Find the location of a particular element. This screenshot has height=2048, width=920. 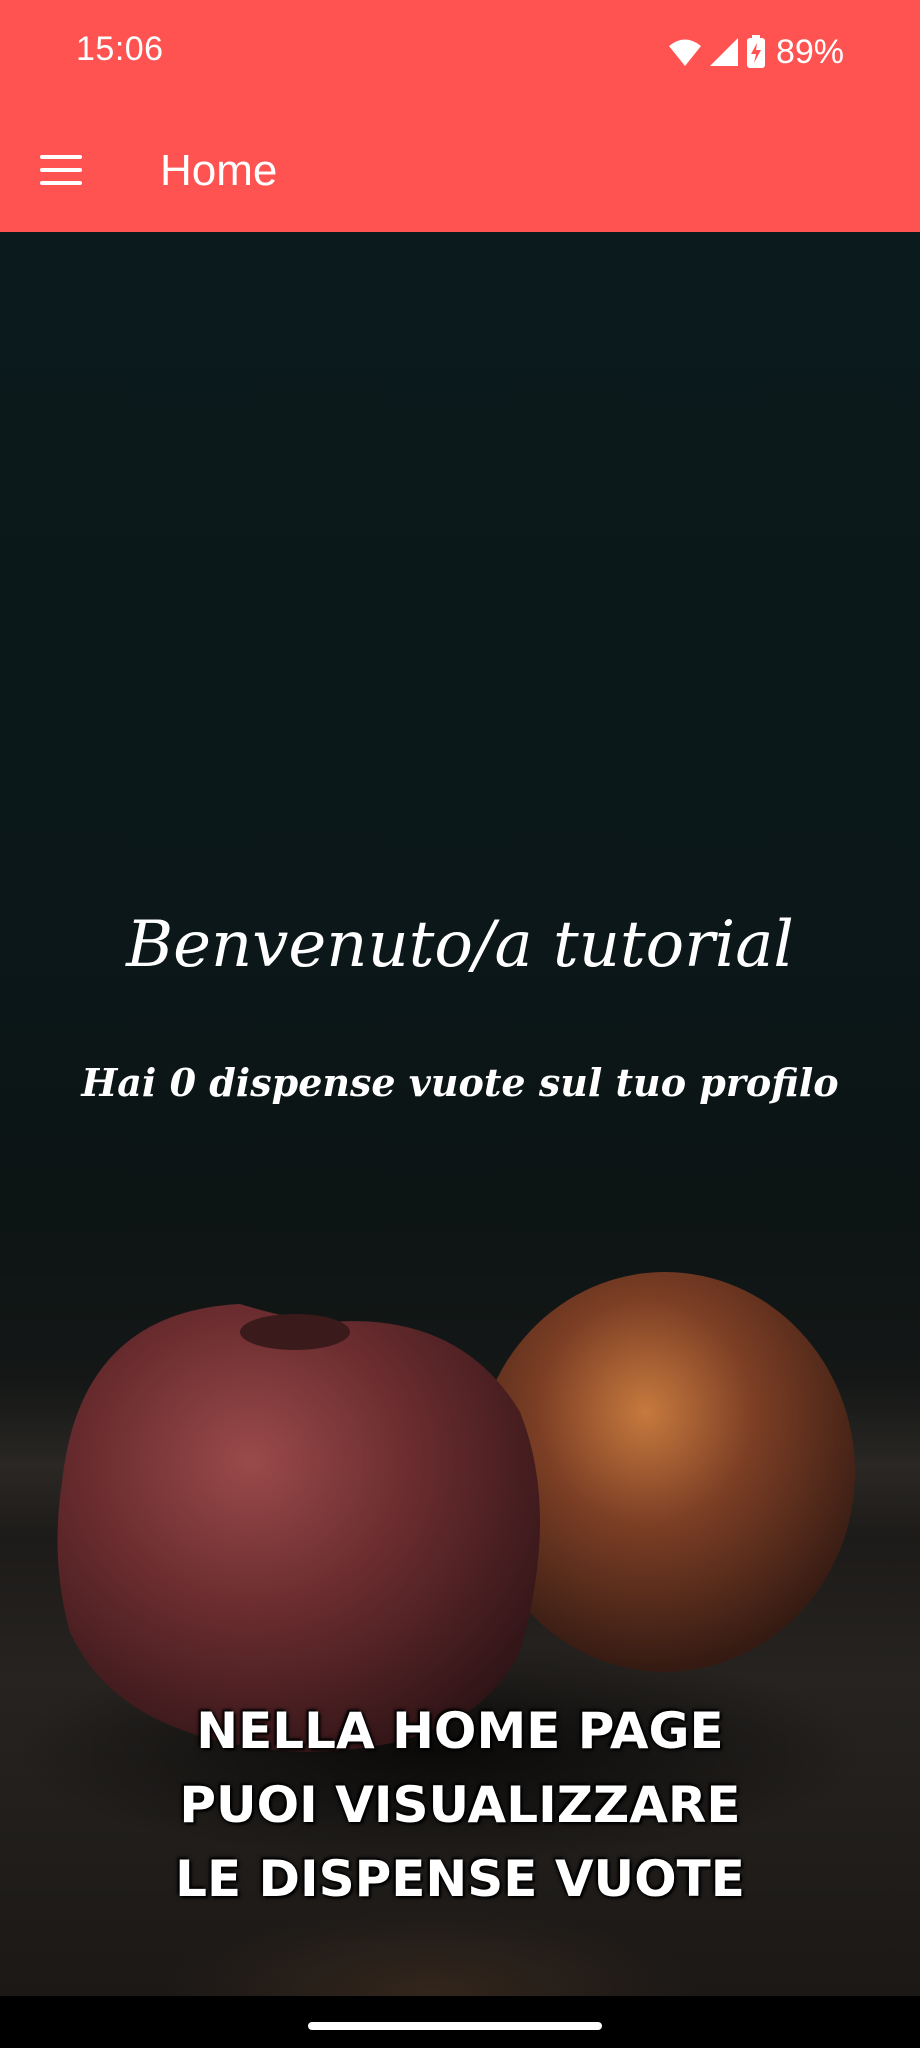

caption-line: NELLA HOME PAGE is located at coordinates (460, 1731).